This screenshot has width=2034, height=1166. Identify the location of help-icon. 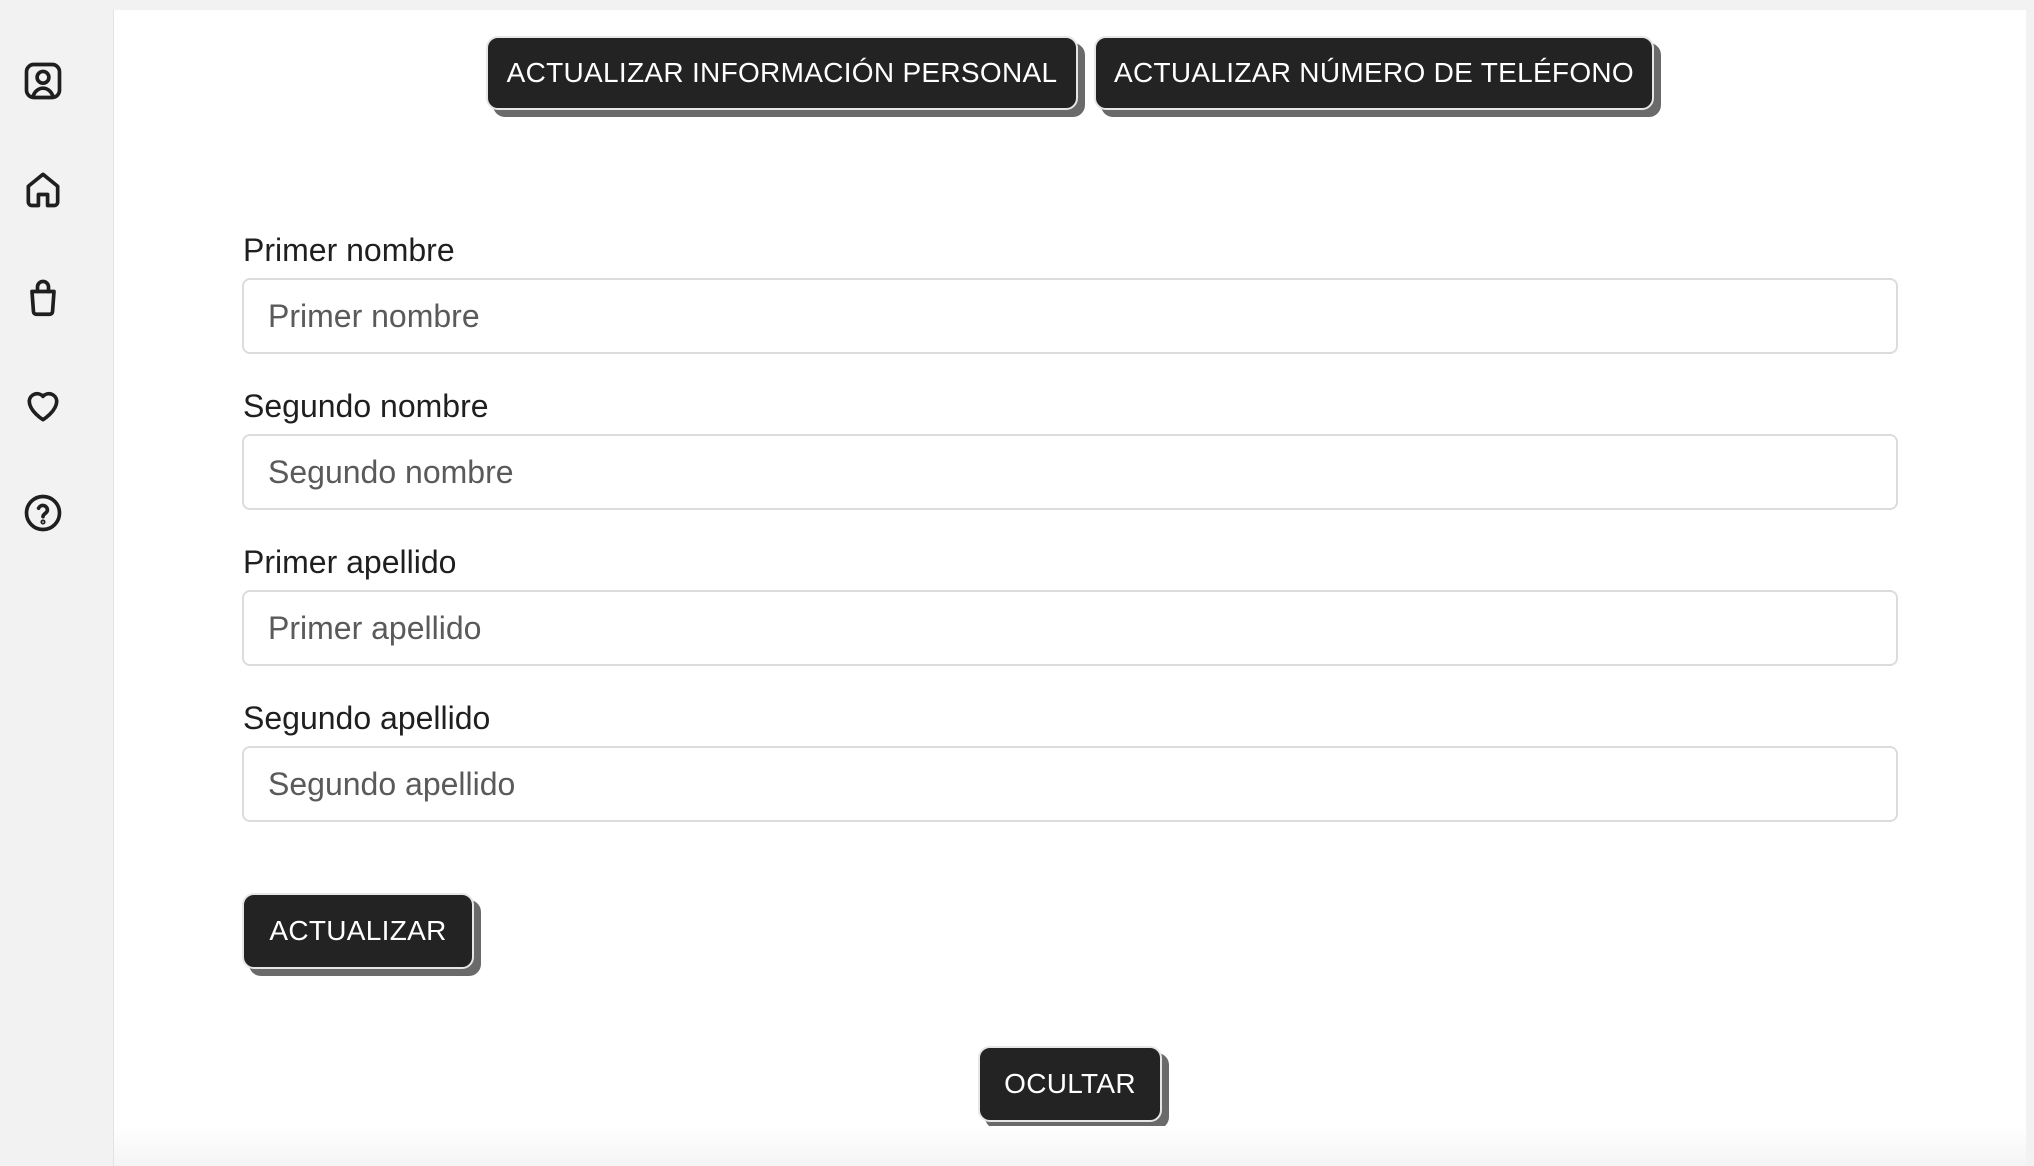
(43, 513).